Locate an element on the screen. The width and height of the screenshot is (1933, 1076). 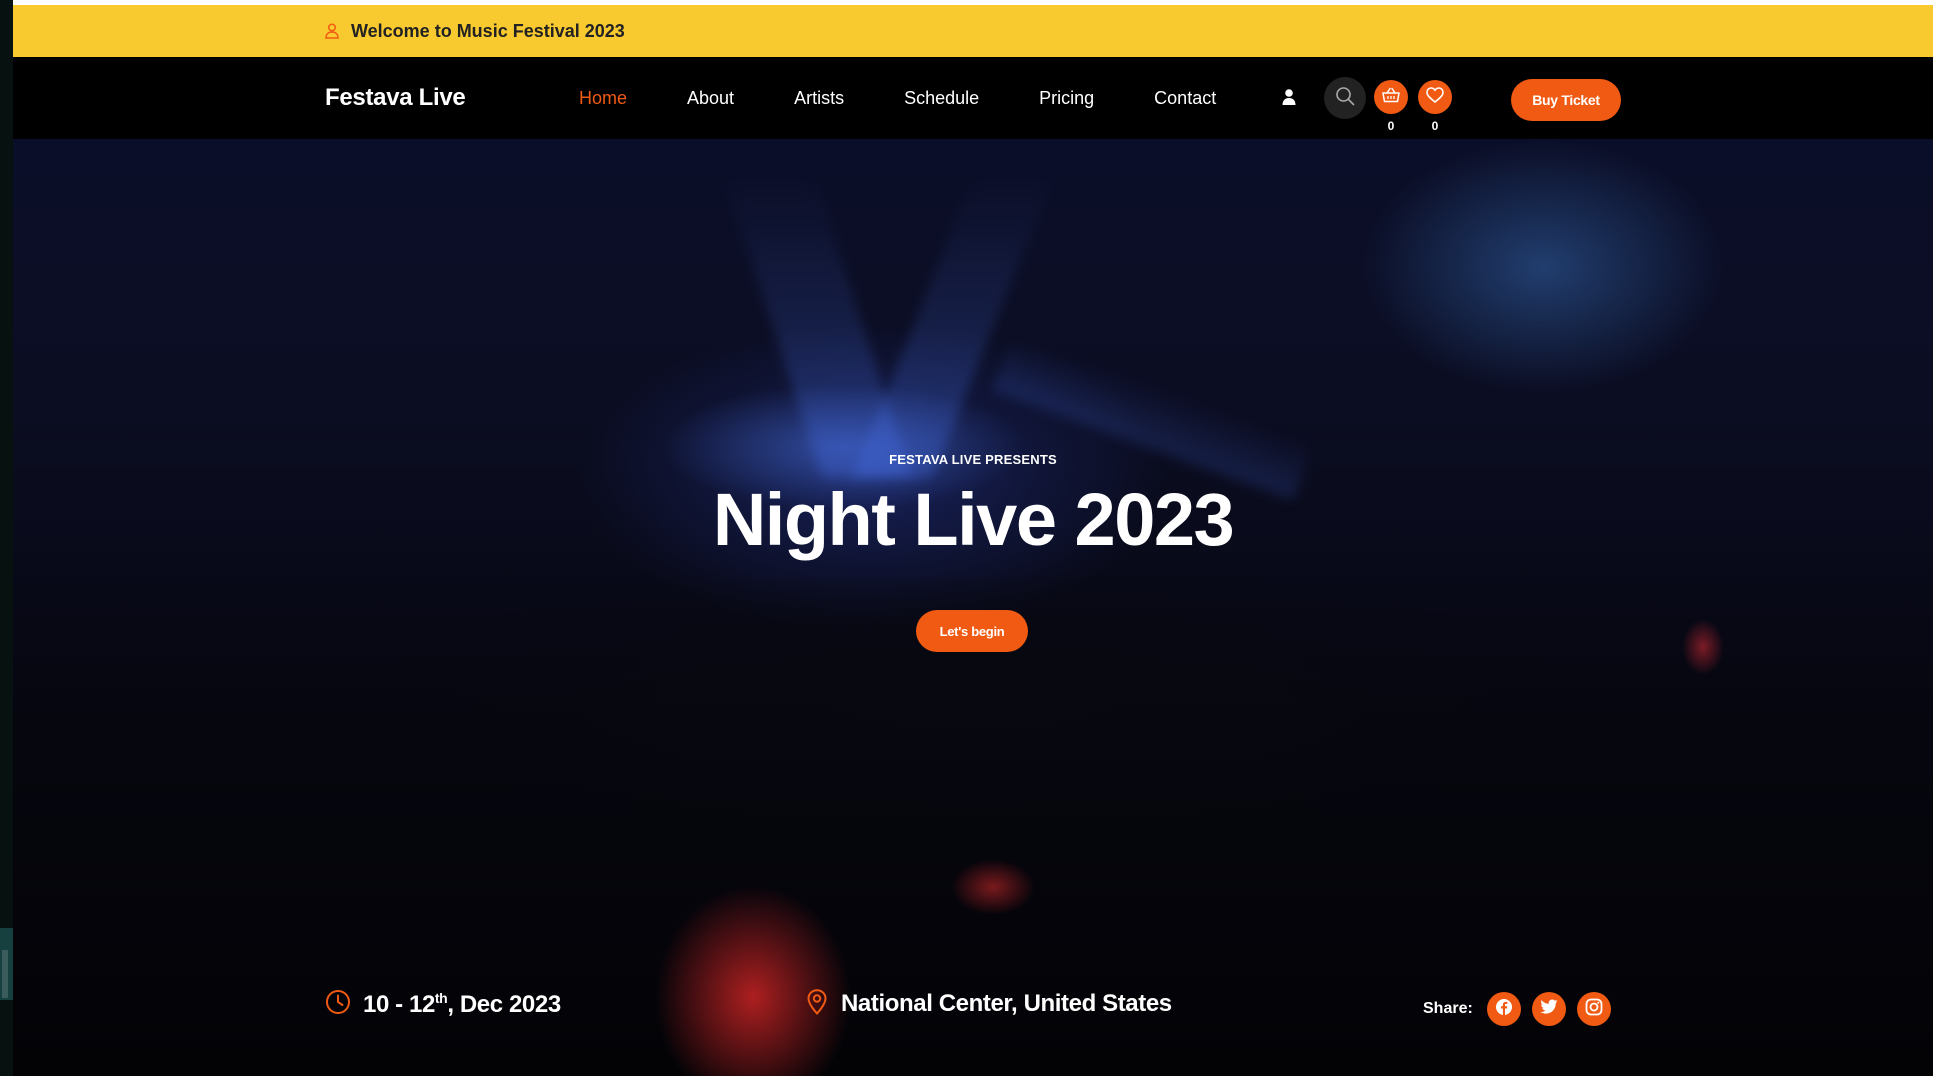
nav-contact: Contact is located at coordinates (1185, 98).